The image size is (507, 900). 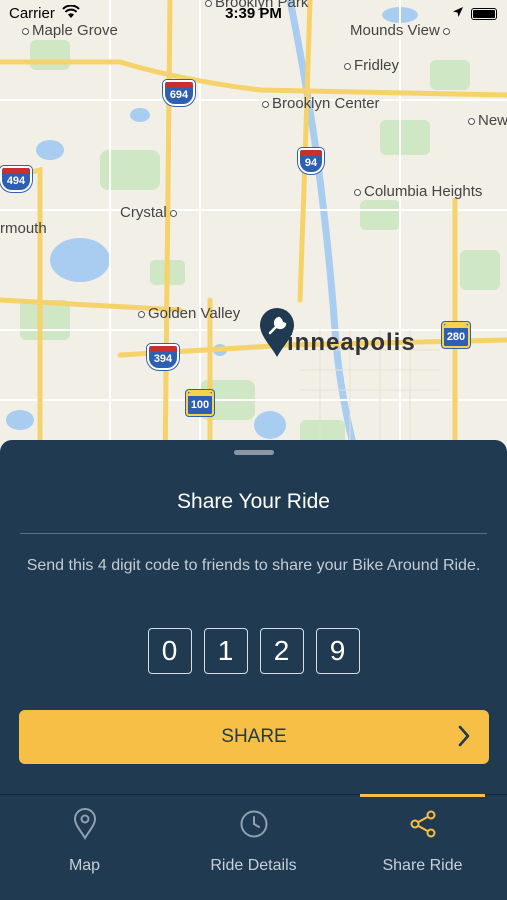 I want to click on interstate-694-shield: 694, so click(x=179, y=93).